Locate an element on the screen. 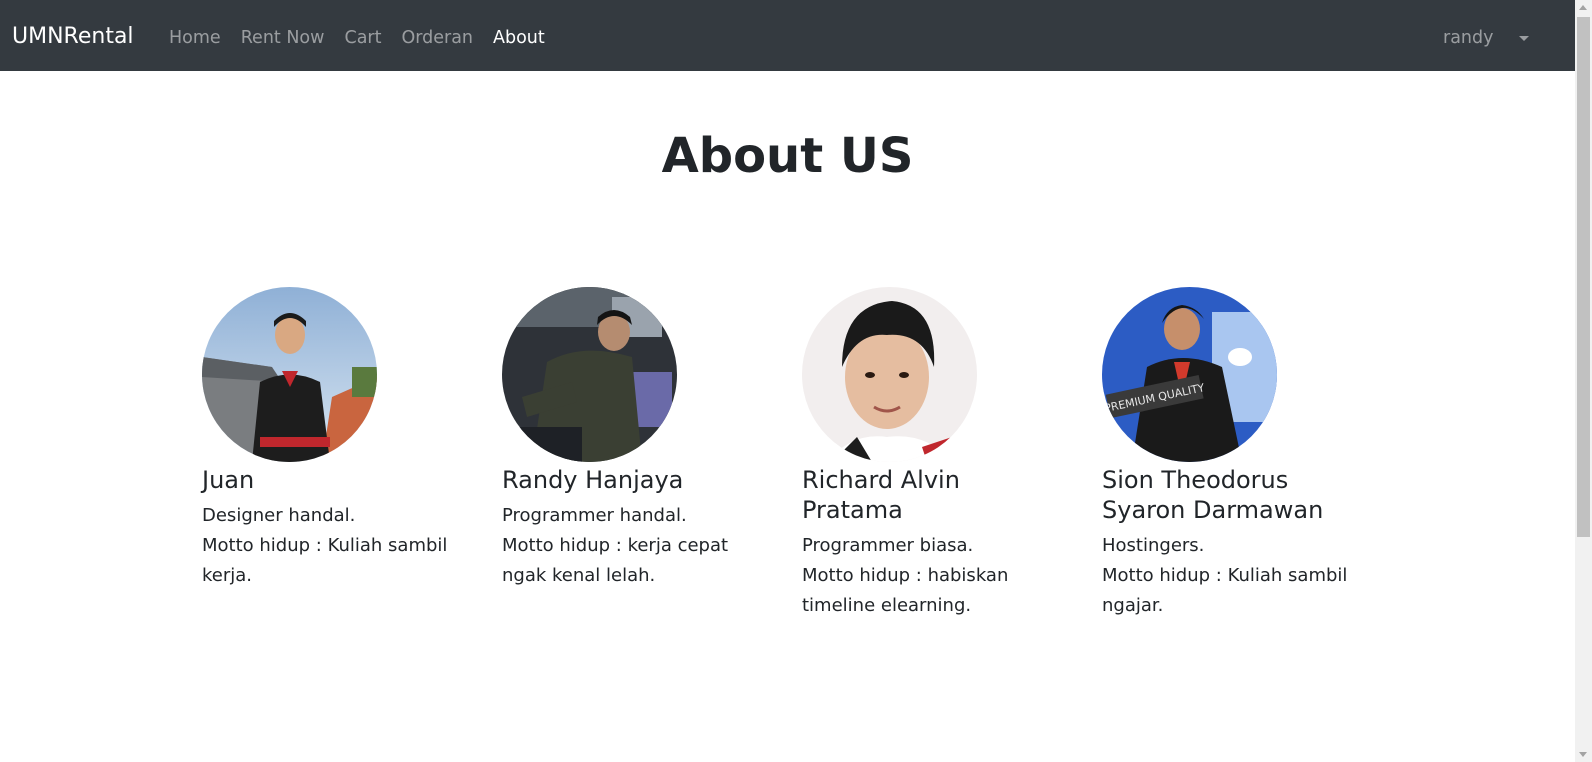 The height and width of the screenshot is (762, 1592). member-name: Richard Alvin Pratama is located at coordinates (881, 495).